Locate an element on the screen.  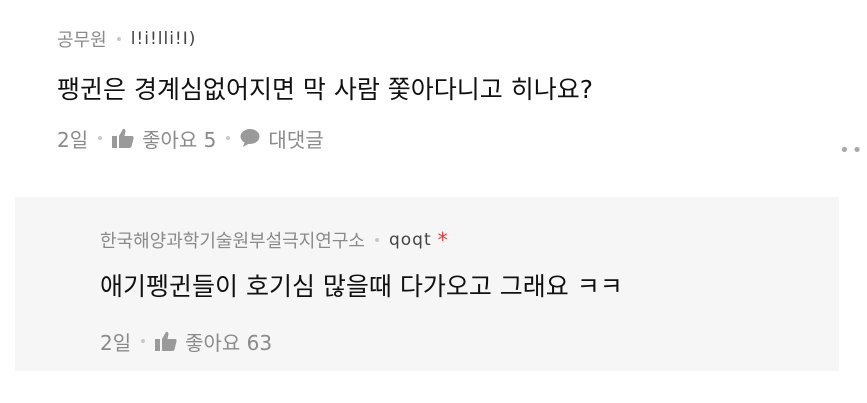
like-button: 좋아요 5 is located at coordinates (164, 138).